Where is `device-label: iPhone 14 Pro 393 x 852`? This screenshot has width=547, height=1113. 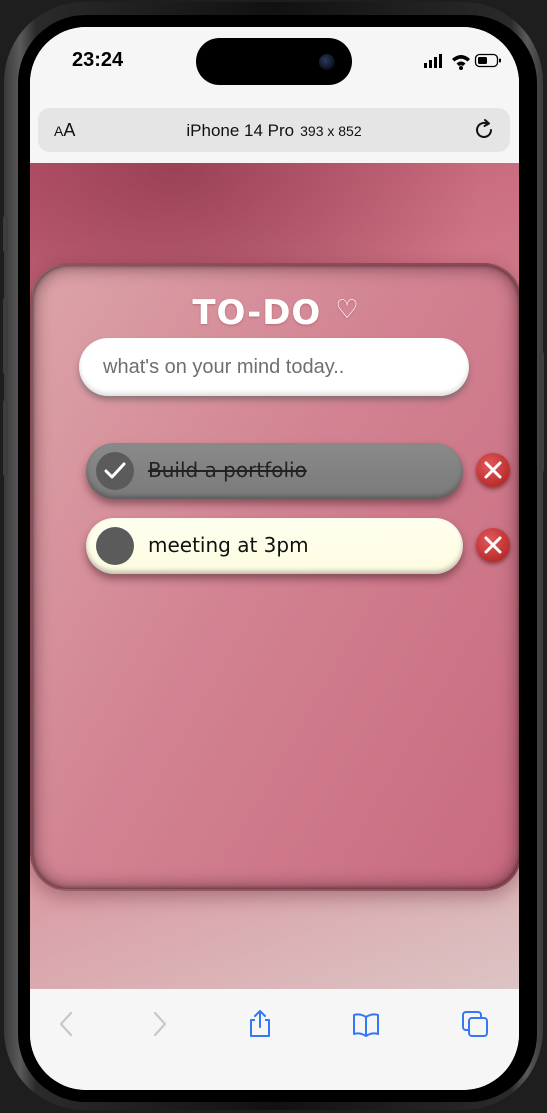 device-label: iPhone 14 Pro 393 x 852 is located at coordinates (274, 131).